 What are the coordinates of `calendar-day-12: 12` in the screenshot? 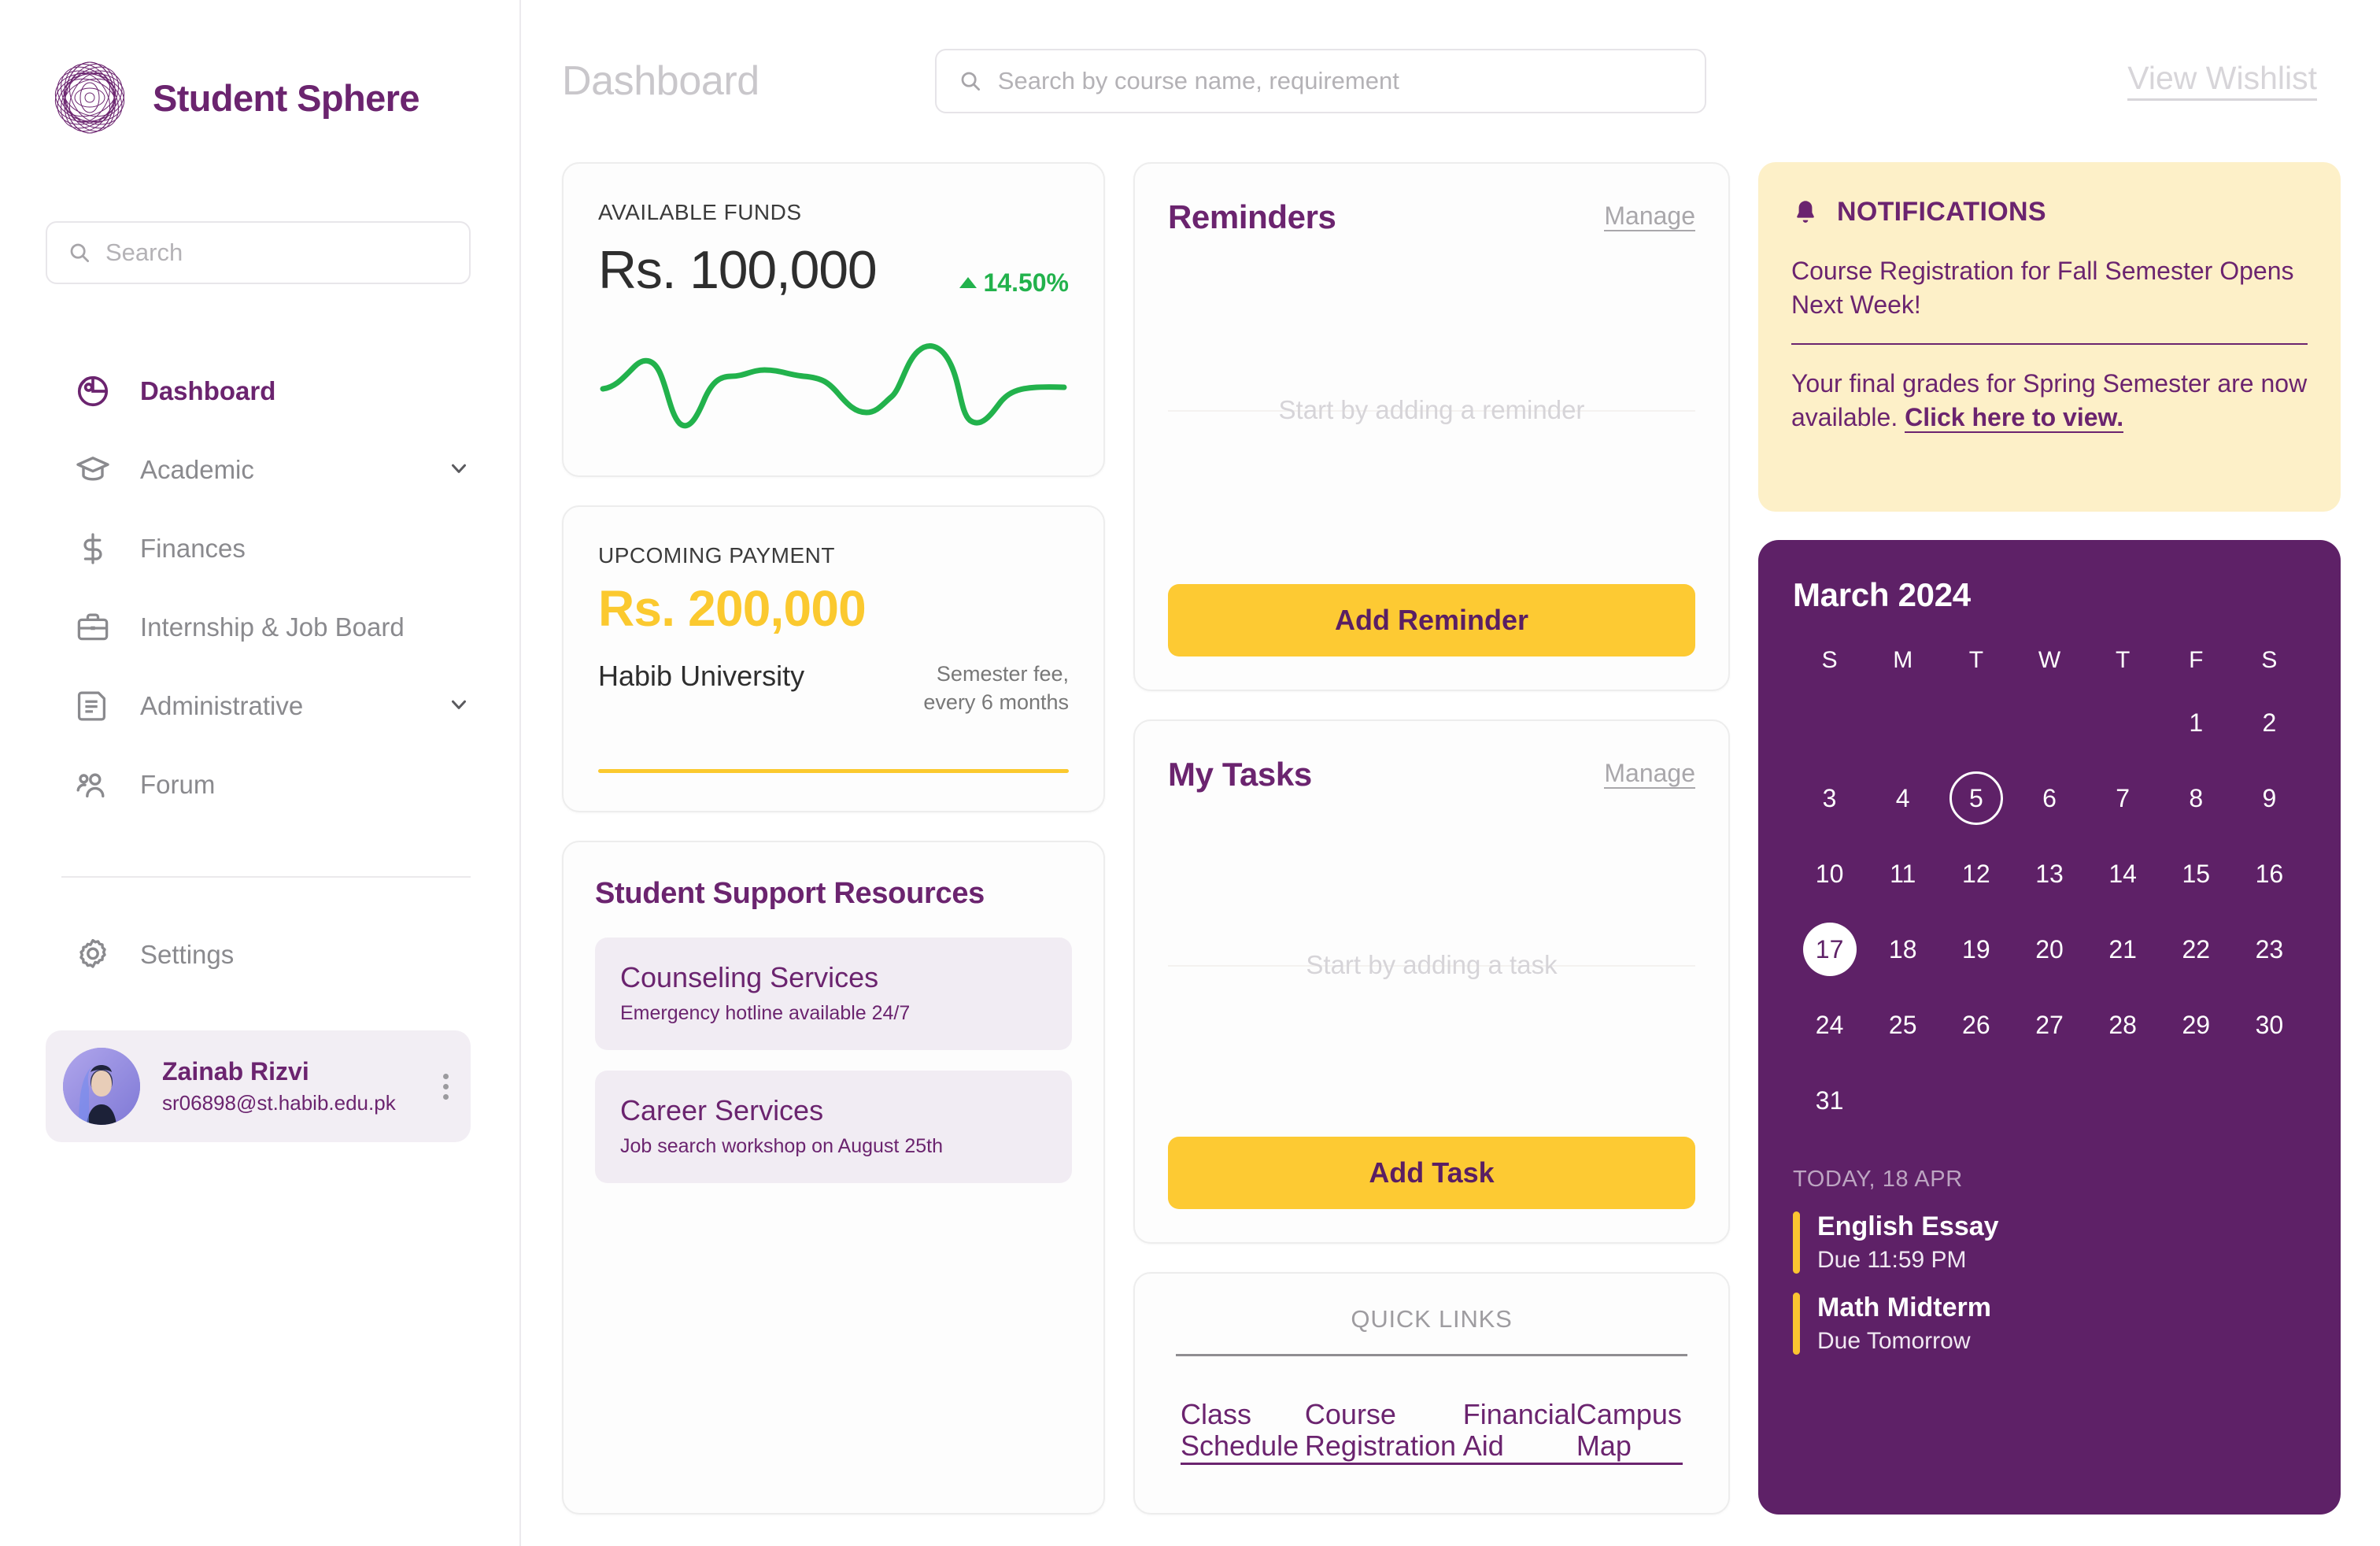 It's located at (1975, 874).